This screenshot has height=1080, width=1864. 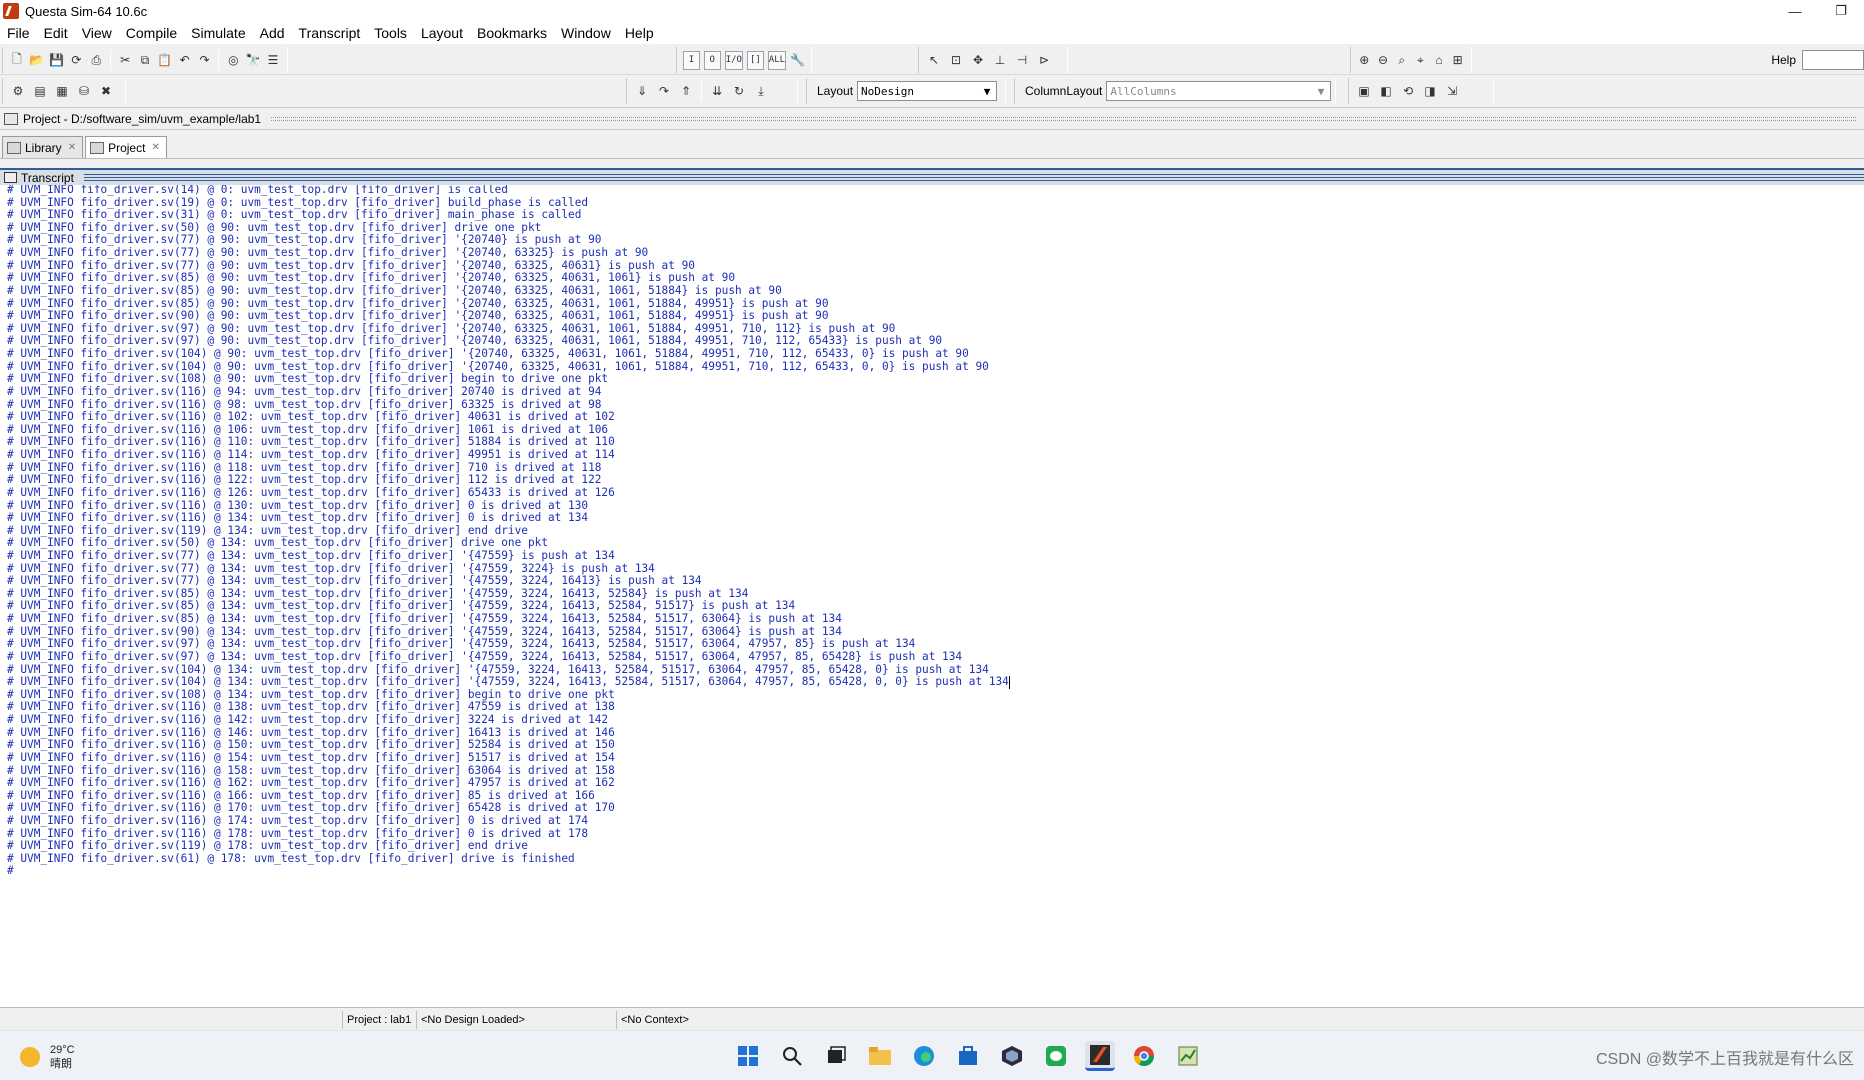 What do you see at coordinates (1457, 60) in the screenshot?
I see `zoom-range-icon: ⊞` at bounding box center [1457, 60].